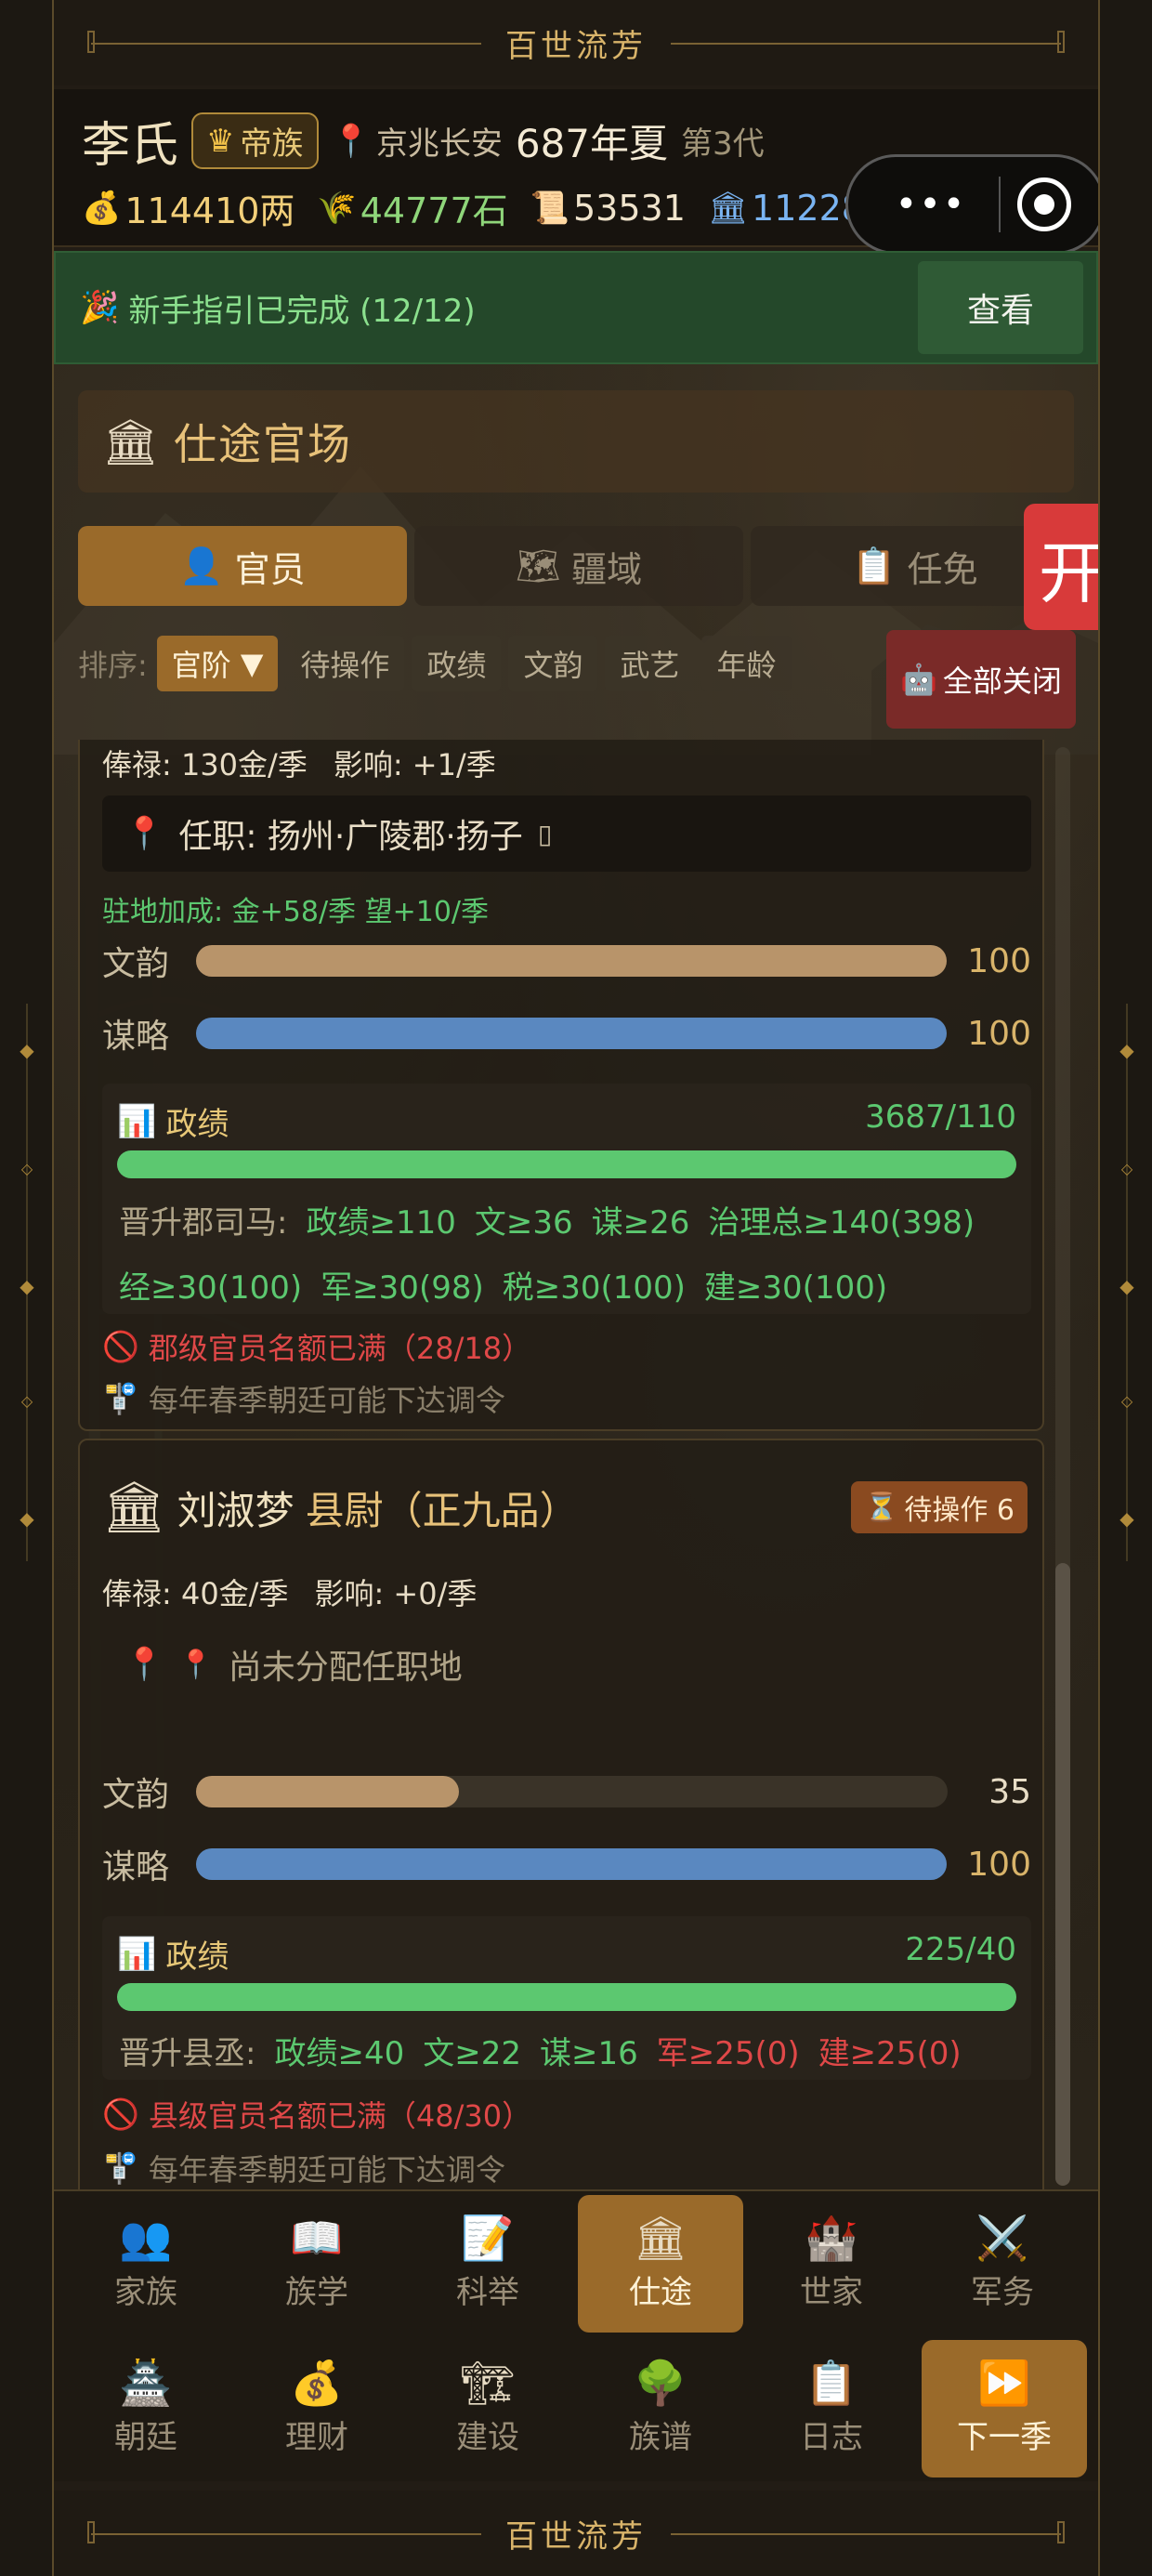  Describe the element at coordinates (289, 1592) in the screenshot. I see `salary-line: 俸禄: 40金/季 影响: +0/季` at that location.